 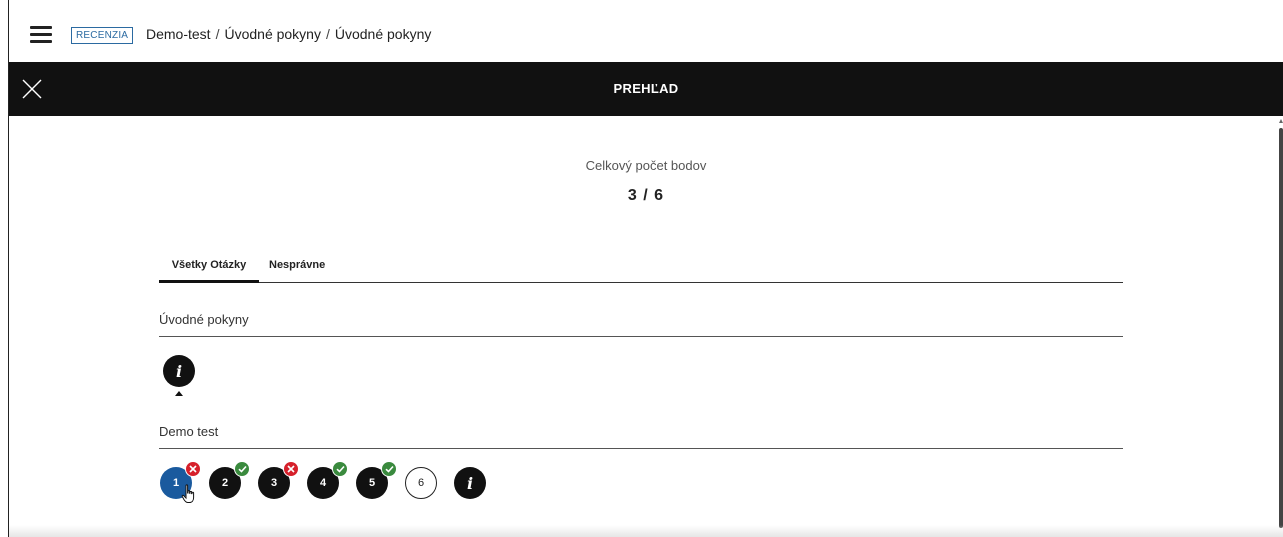 What do you see at coordinates (41, 34) in the screenshot?
I see `hamburger-menu-icon` at bounding box center [41, 34].